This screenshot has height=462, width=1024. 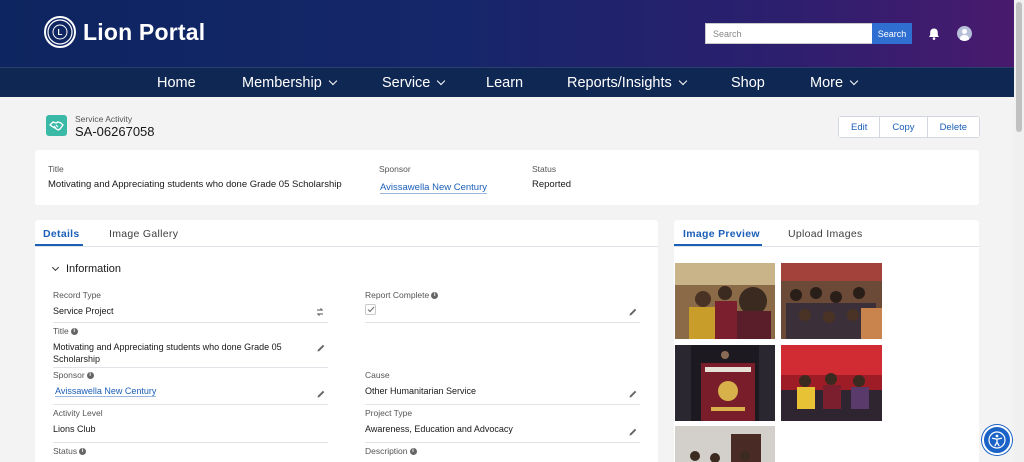 What do you see at coordinates (788, 33) in the screenshot?
I see `search-input` at bounding box center [788, 33].